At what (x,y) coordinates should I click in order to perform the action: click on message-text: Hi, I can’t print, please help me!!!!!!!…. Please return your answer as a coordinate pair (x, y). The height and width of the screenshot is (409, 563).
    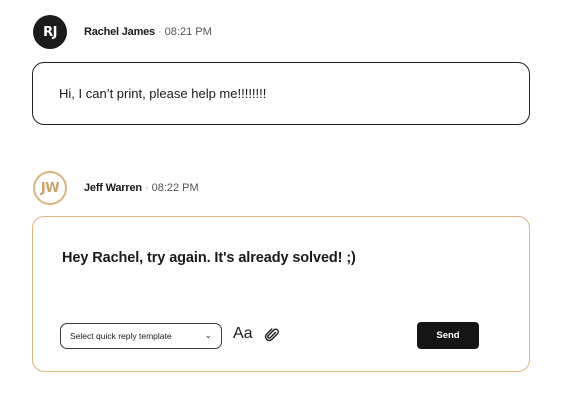
    Looking at the image, I should click on (163, 93).